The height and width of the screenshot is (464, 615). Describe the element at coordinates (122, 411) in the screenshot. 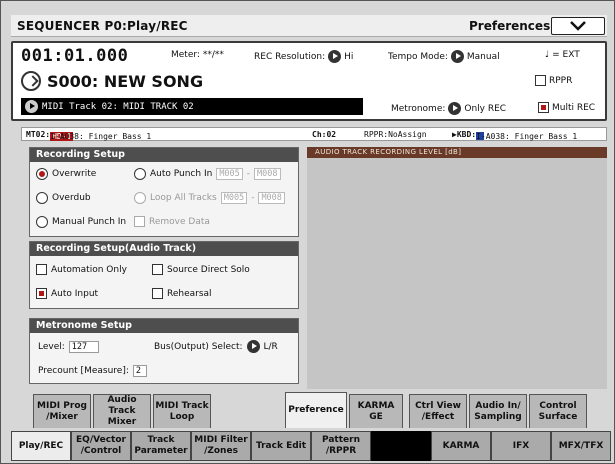

I see `tab-audio-track-mixer: Audio Track Mixer` at that location.